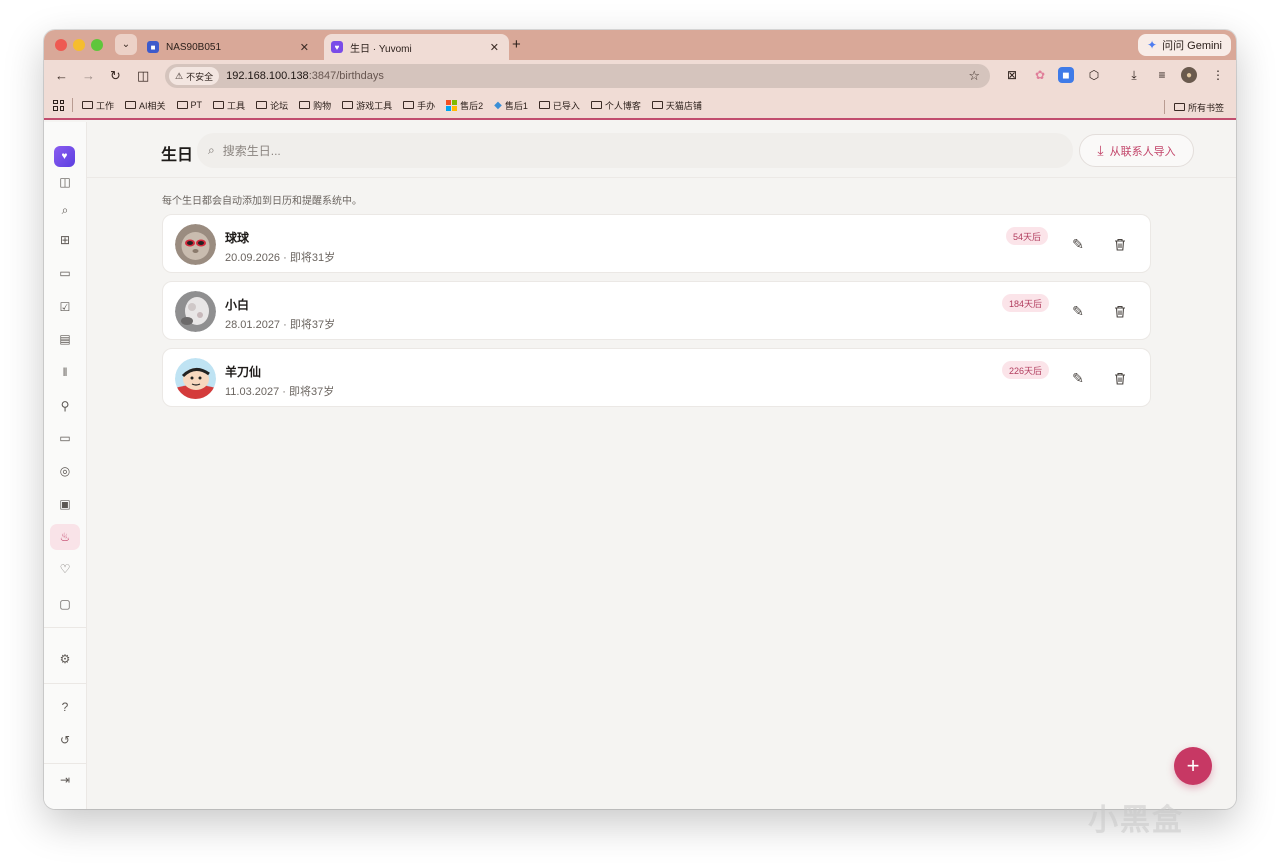  I want to click on wallet-icon: ▢, so click(65, 604).